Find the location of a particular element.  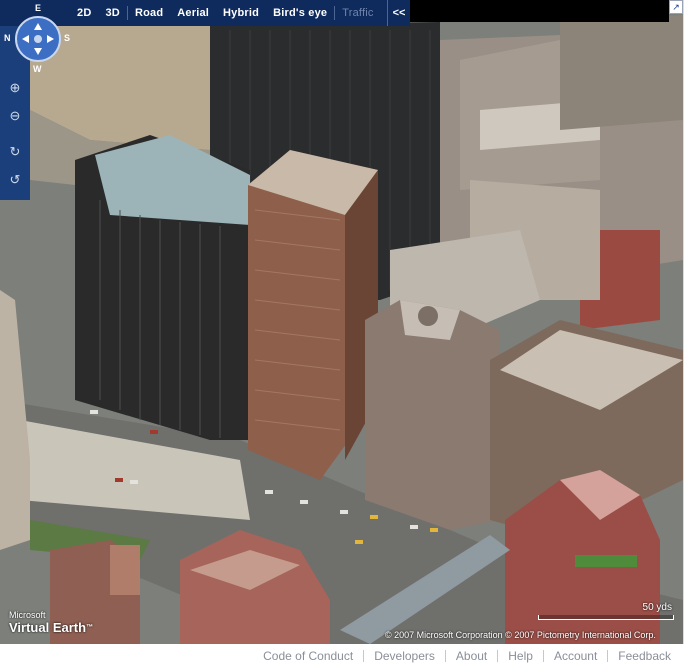

logo-line2: Virtual Earth is located at coordinates (48, 627).